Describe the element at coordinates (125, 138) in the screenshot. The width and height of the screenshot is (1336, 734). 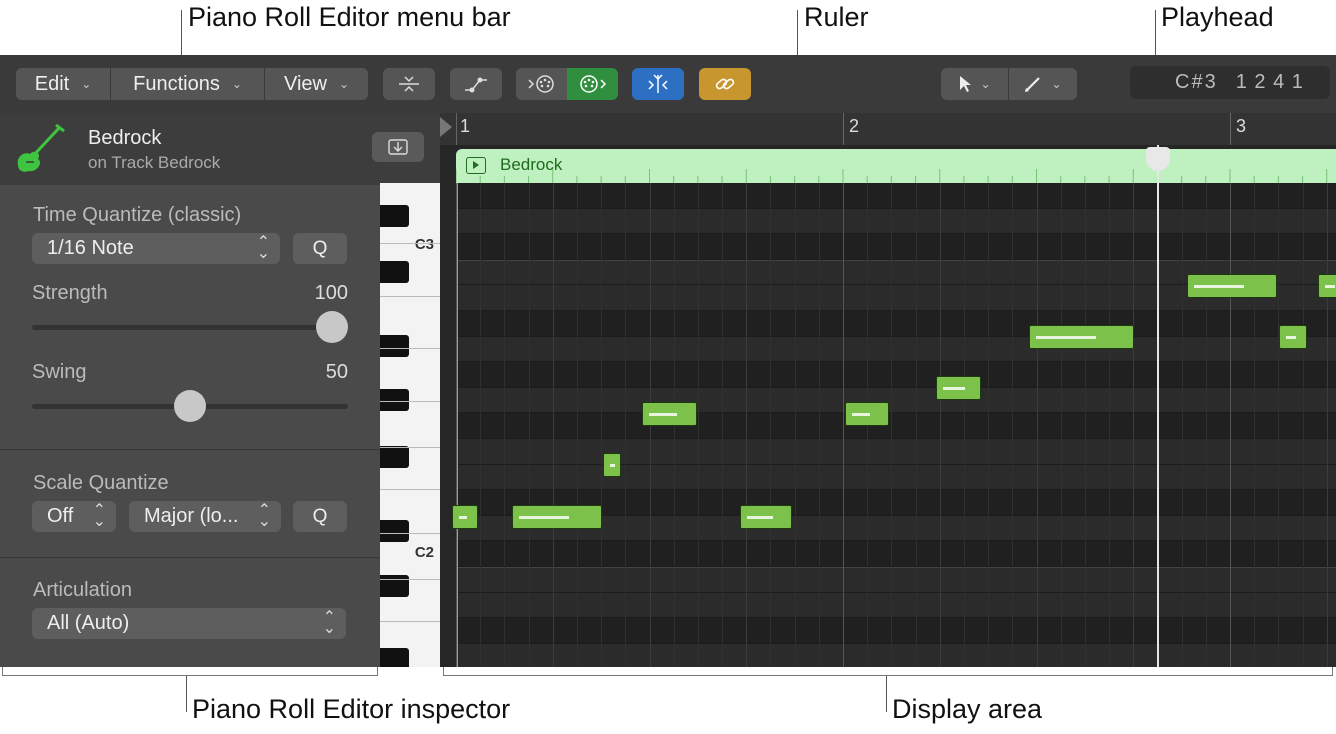
I see `track-name: Bedrock` at that location.